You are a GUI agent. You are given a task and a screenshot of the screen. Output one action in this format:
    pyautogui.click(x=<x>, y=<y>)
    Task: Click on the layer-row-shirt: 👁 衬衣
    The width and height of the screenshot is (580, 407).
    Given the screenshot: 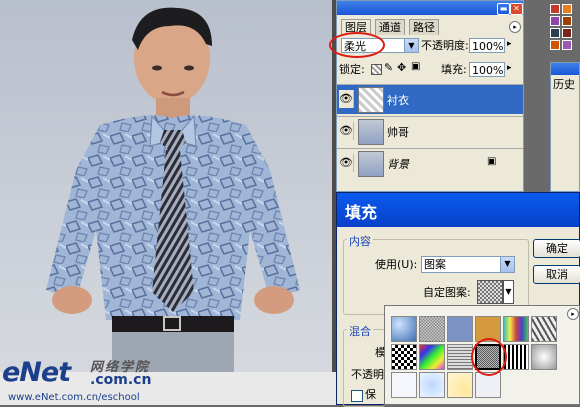 What is the action you would take?
    pyautogui.click(x=430, y=99)
    